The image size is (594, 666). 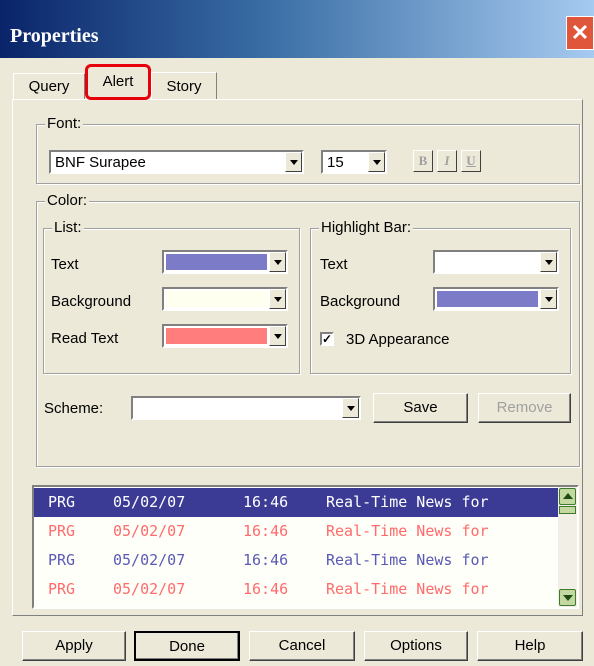 What do you see at coordinates (487, 299) in the screenshot?
I see `highlight-background-swatch` at bounding box center [487, 299].